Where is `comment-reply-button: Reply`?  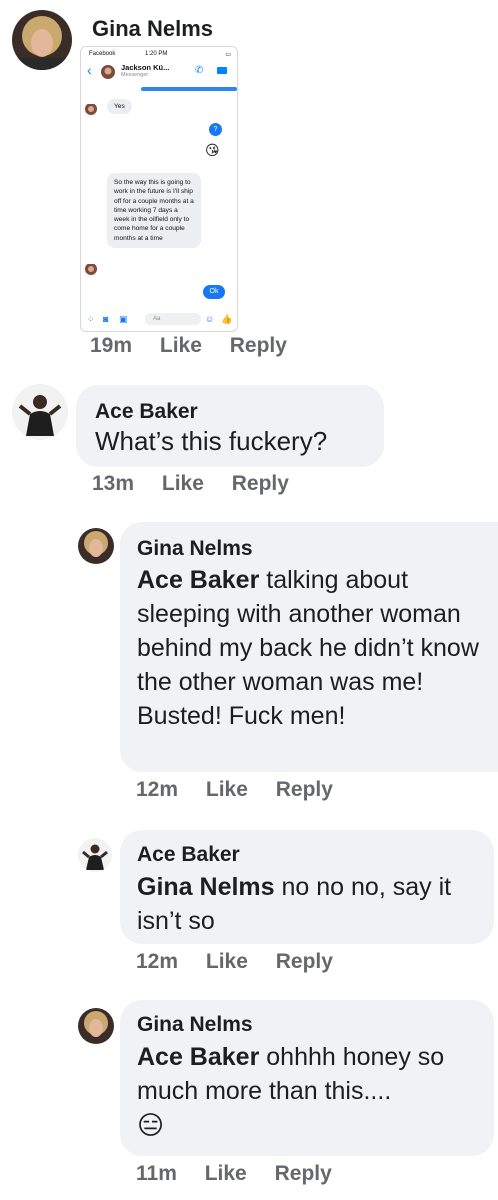
comment-reply-button: Reply is located at coordinates (260, 483).